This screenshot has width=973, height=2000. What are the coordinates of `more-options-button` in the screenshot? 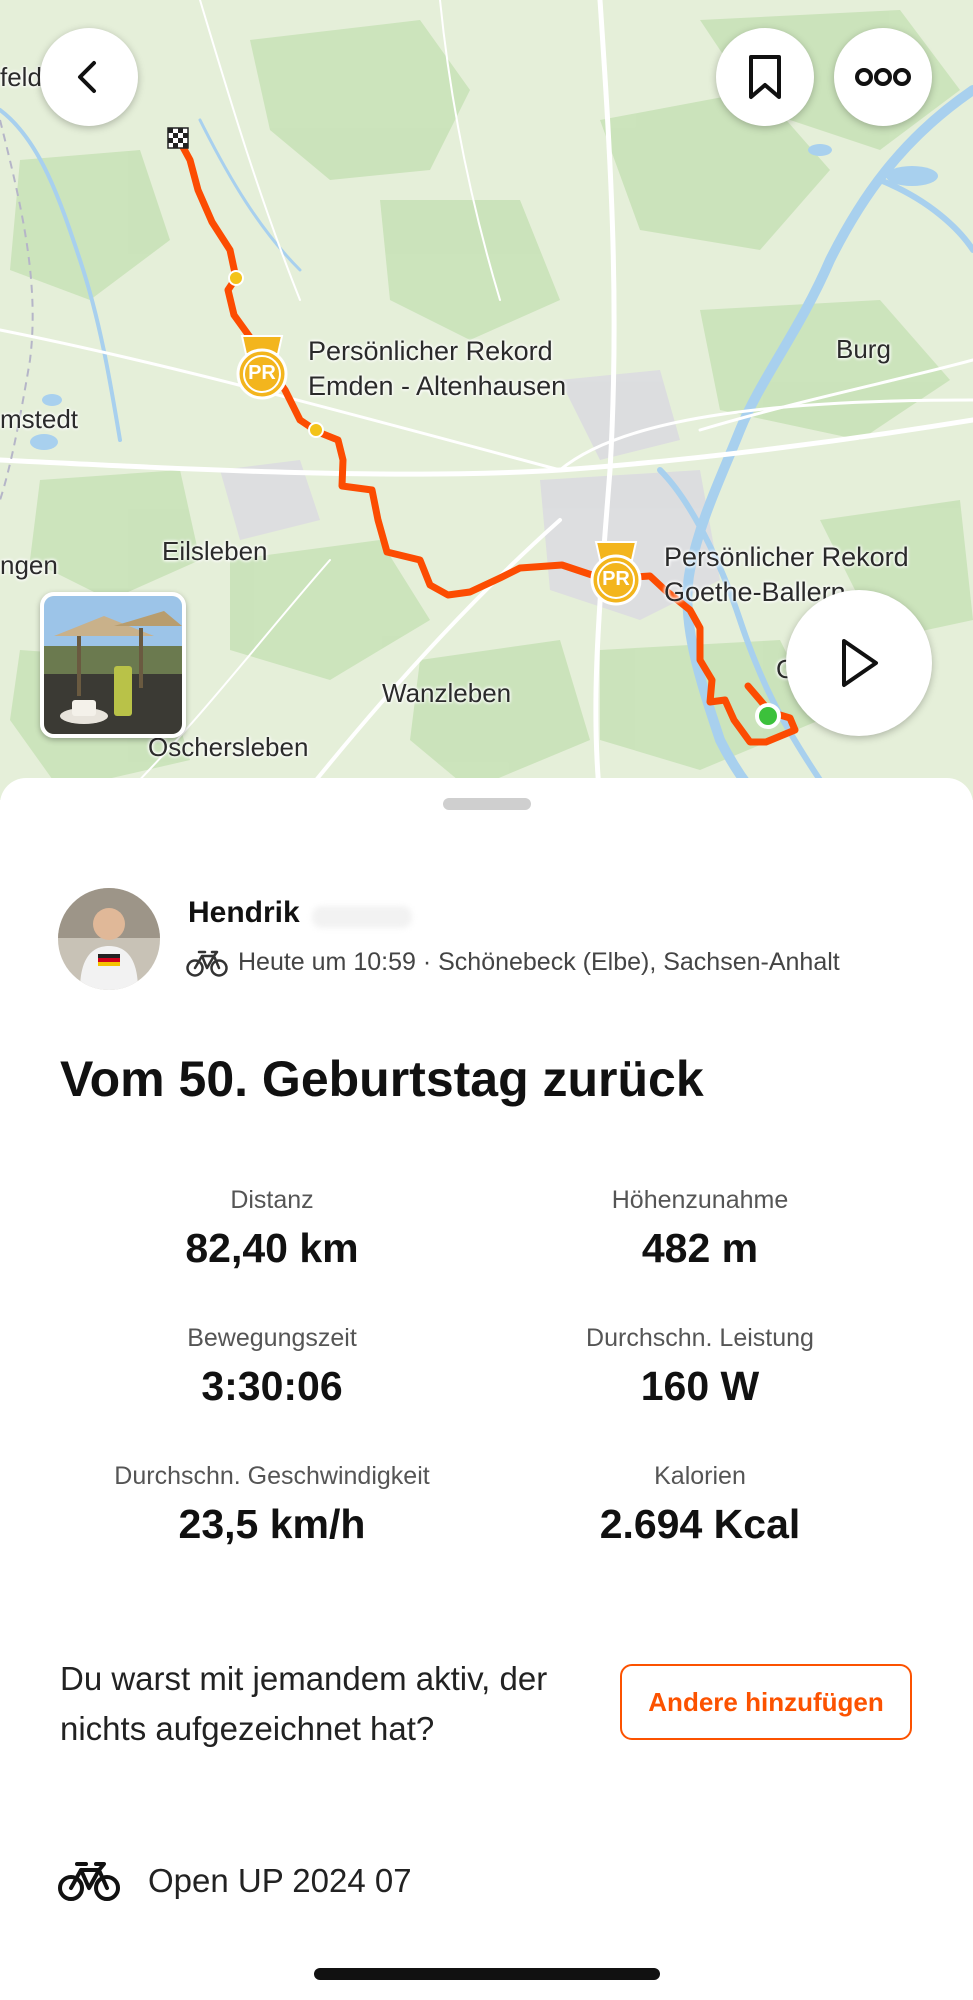 It's located at (883, 77).